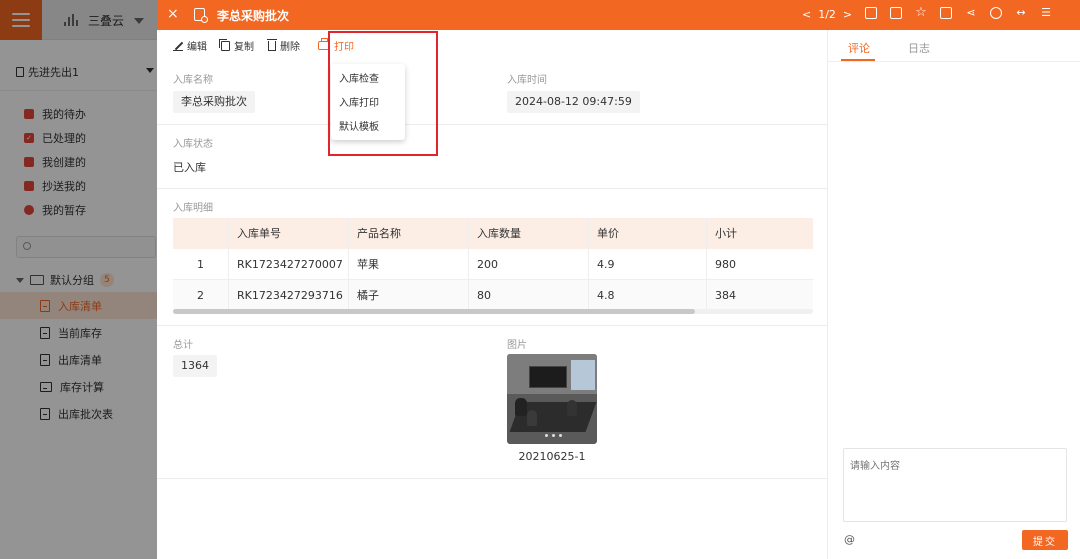  What do you see at coordinates (214, 102) in the screenshot?
I see `inbound-name-value: 李总采购批次` at bounding box center [214, 102].